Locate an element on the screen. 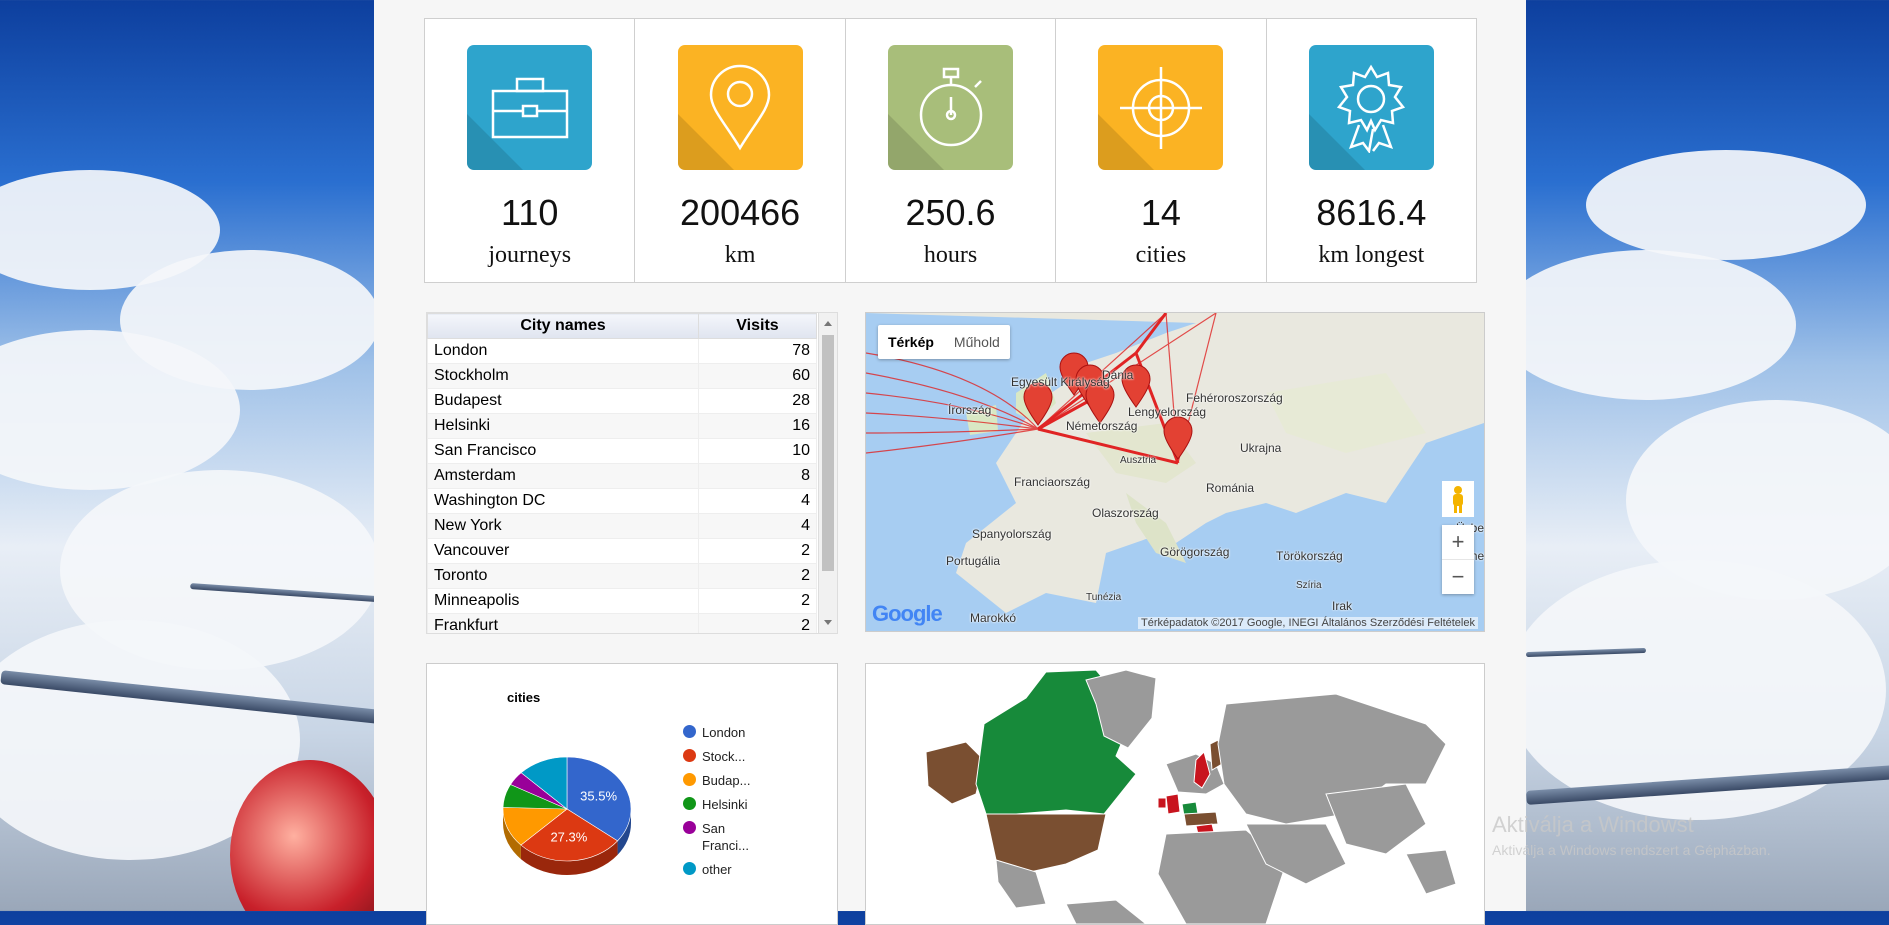 Image resolution: width=1889 pixels, height=925 pixels. stat-km: 200466 km is located at coordinates (740, 150).